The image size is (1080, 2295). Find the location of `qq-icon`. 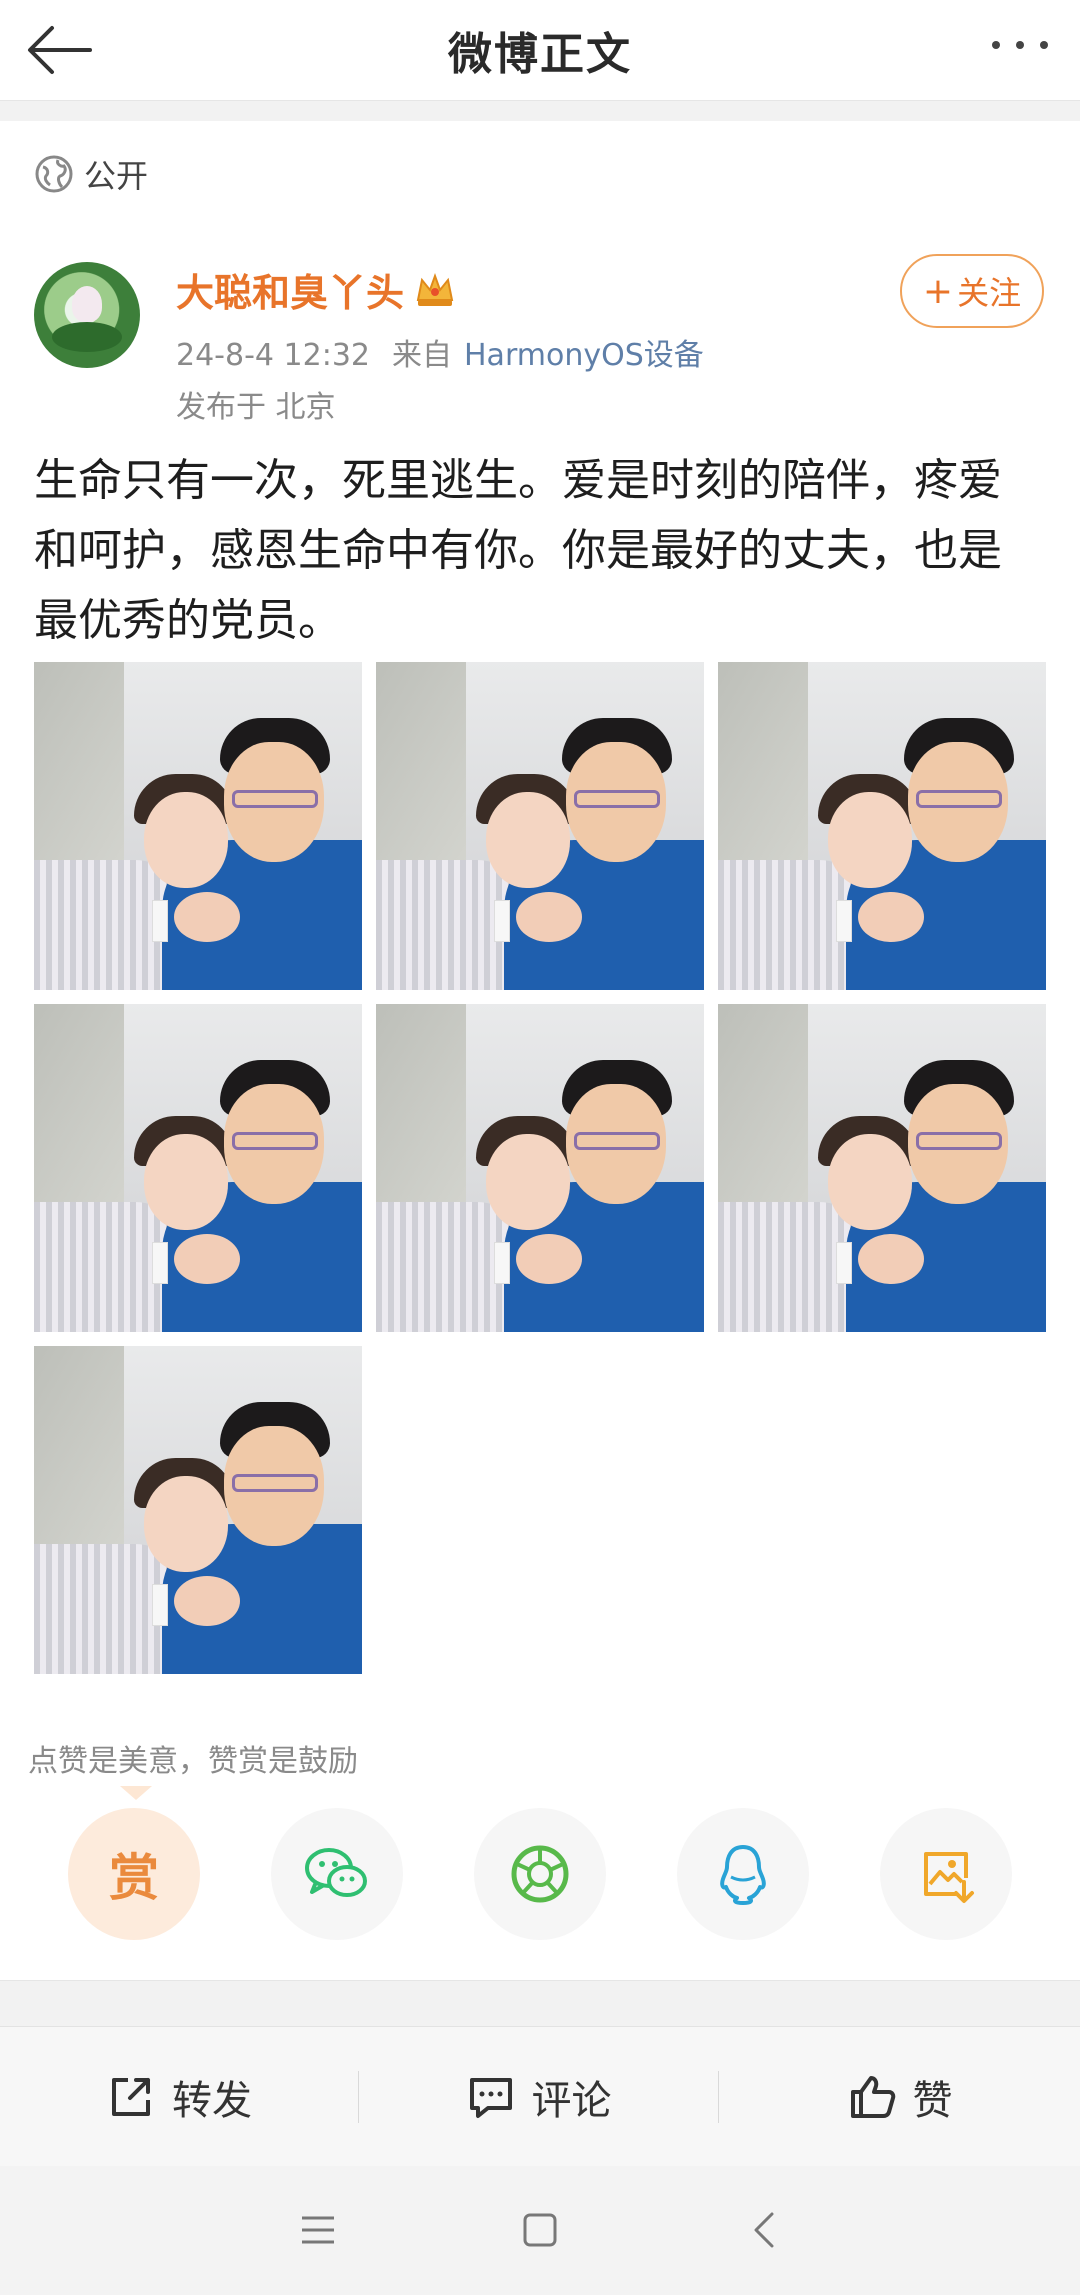

qq-icon is located at coordinates (743, 1875).